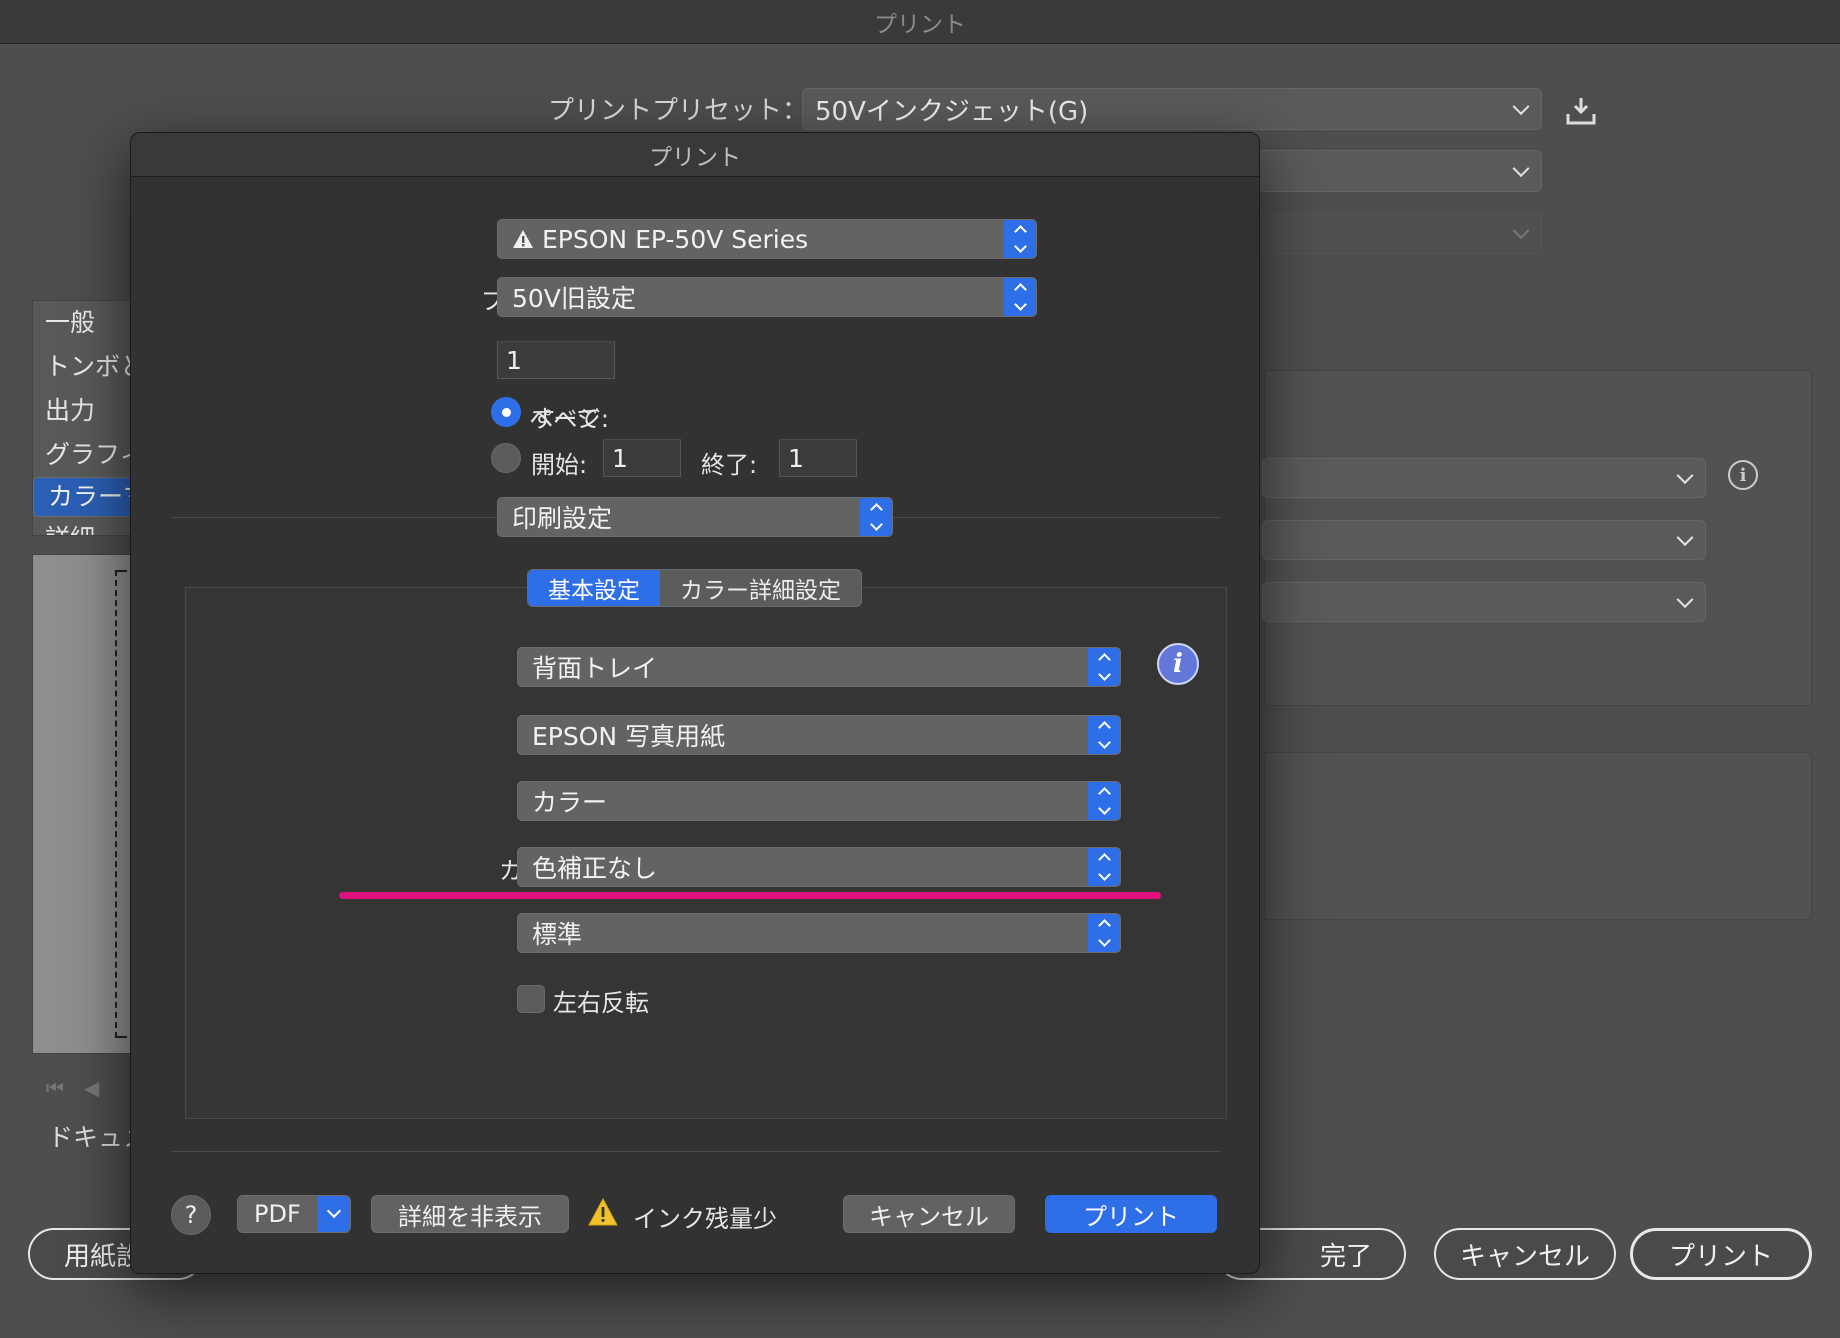  Describe the element at coordinates (1581, 111) in the screenshot. I see `save-preset-icon` at that location.